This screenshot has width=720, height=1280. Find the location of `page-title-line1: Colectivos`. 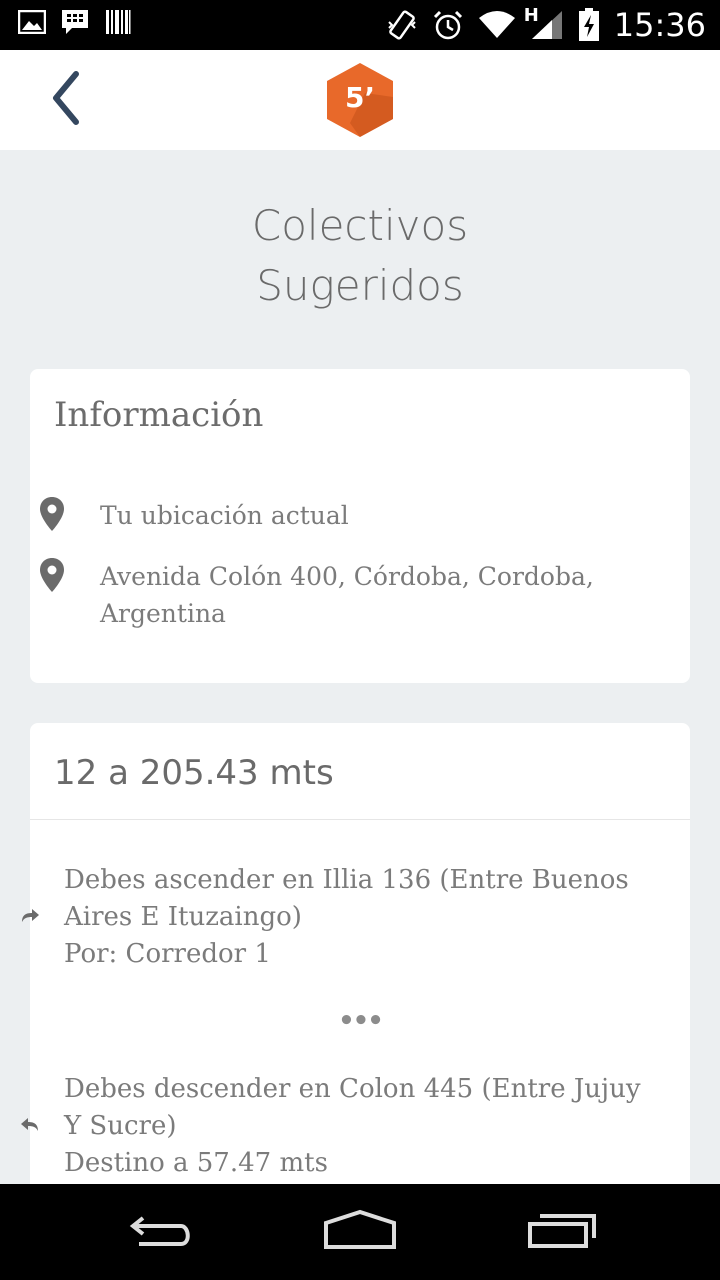

page-title-line1: Colectivos is located at coordinates (360, 225).